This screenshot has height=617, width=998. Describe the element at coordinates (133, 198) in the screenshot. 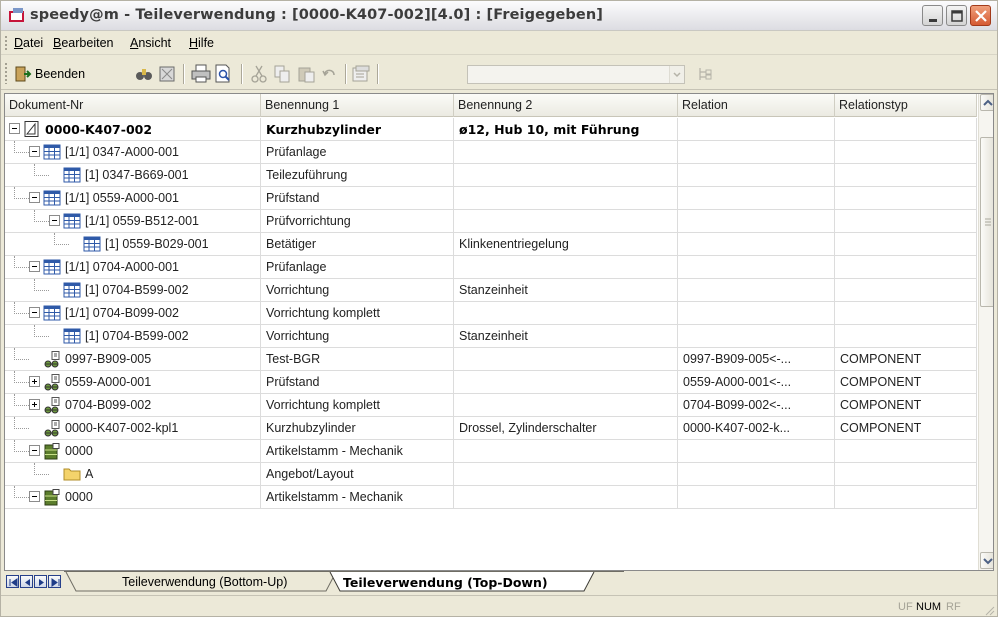

I see `cell-dokument-nr: [1/1] 0559-A000-001` at that location.